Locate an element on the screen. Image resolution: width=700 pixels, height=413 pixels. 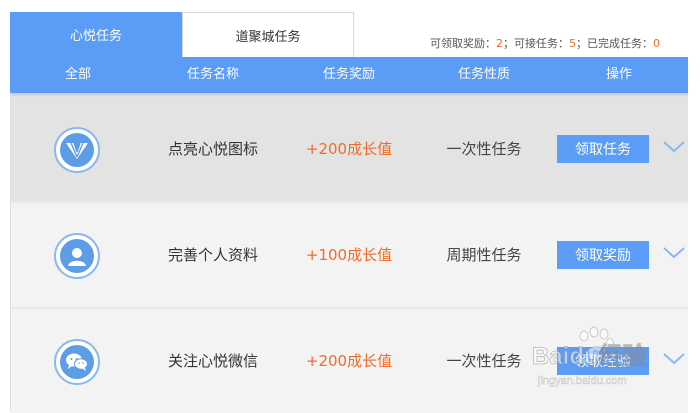
claim-experience-button: 领取经验 is located at coordinates (603, 361).